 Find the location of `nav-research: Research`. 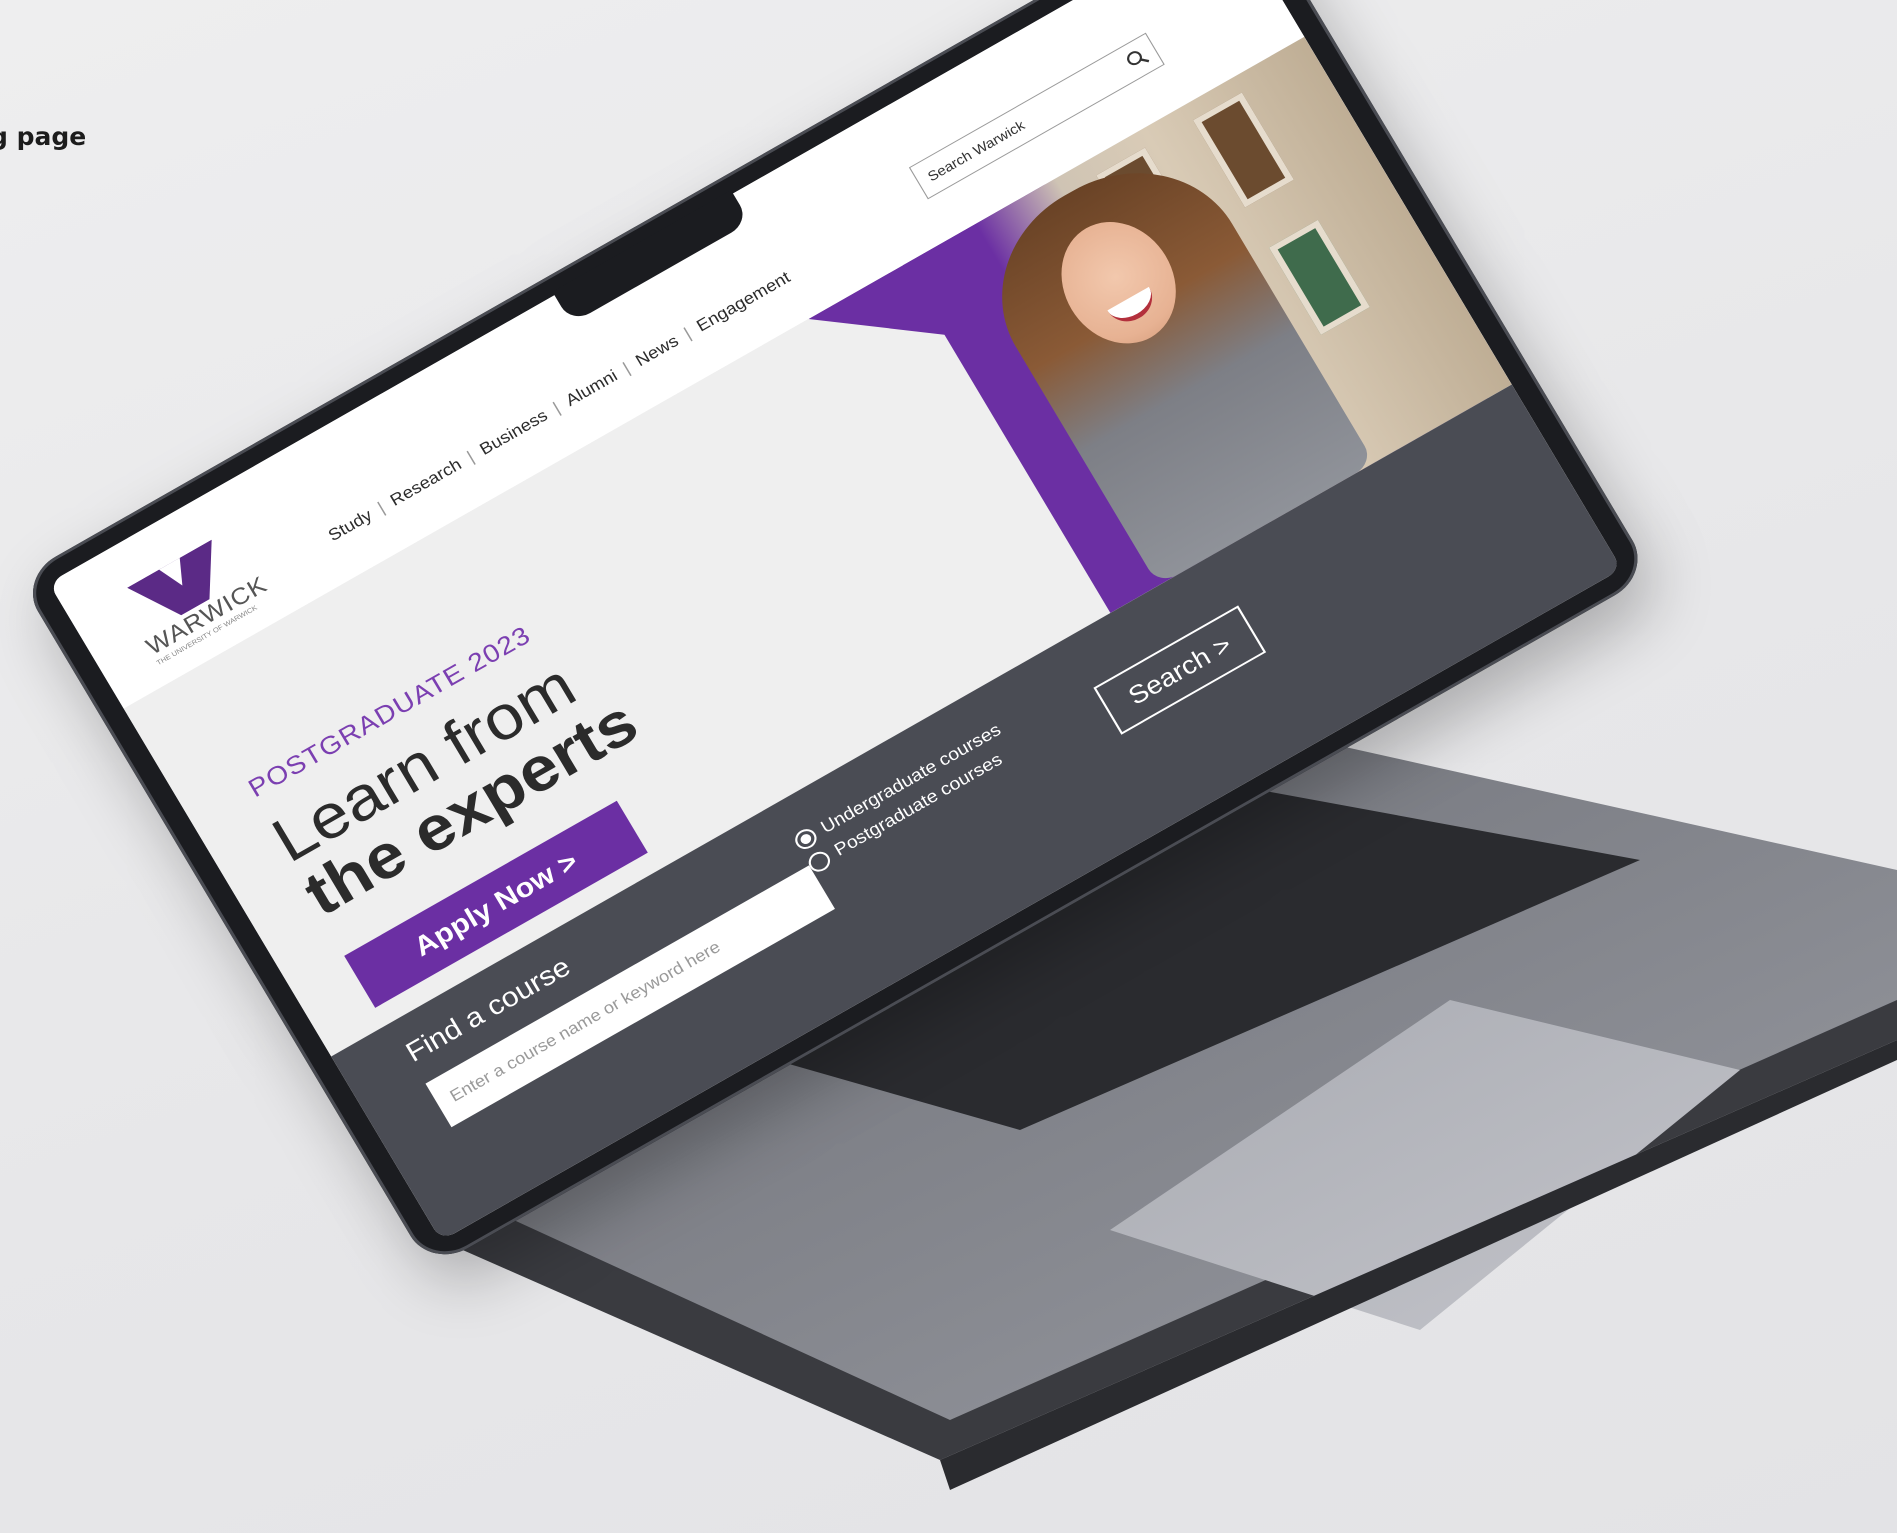

nav-research: Research is located at coordinates (426, 483).